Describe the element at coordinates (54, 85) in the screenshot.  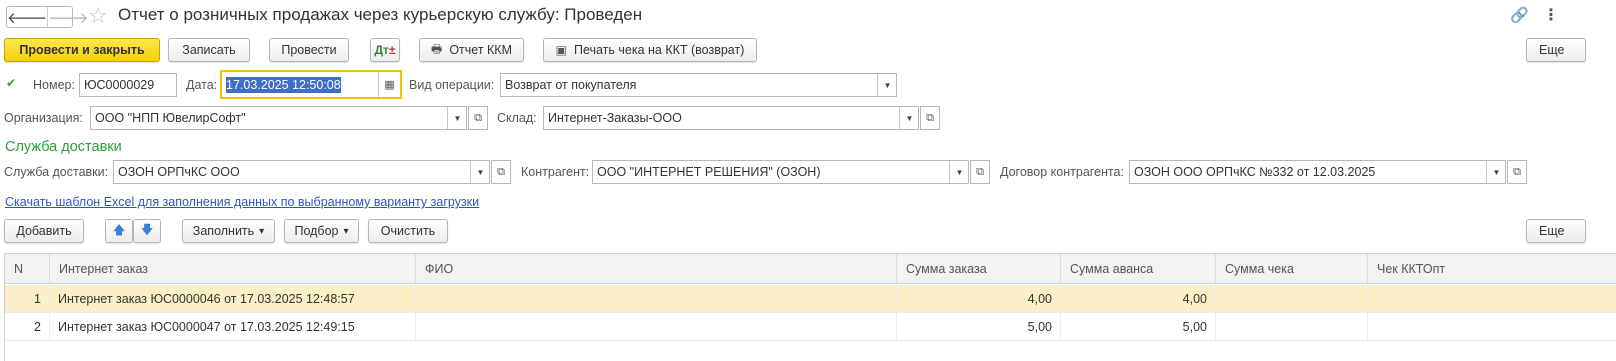
I see `number-label: Номер:` at that location.